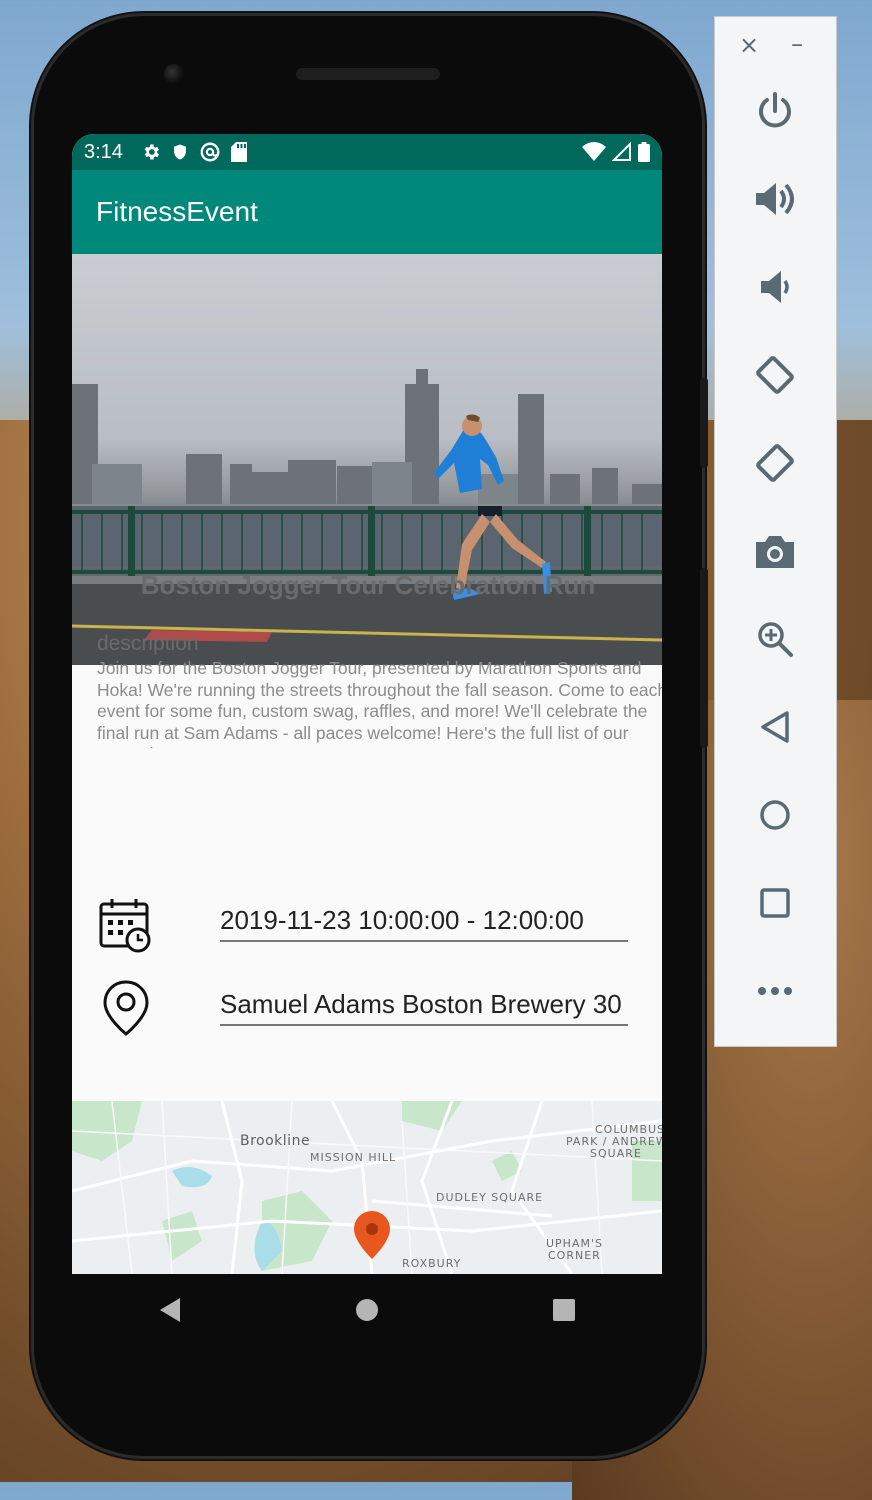 This screenshot has width=872, height=1500. What do you see at coordinates (126, 1008) in the screenshot?
I see `location-pin-icon` at bounding box center [126, 1008].